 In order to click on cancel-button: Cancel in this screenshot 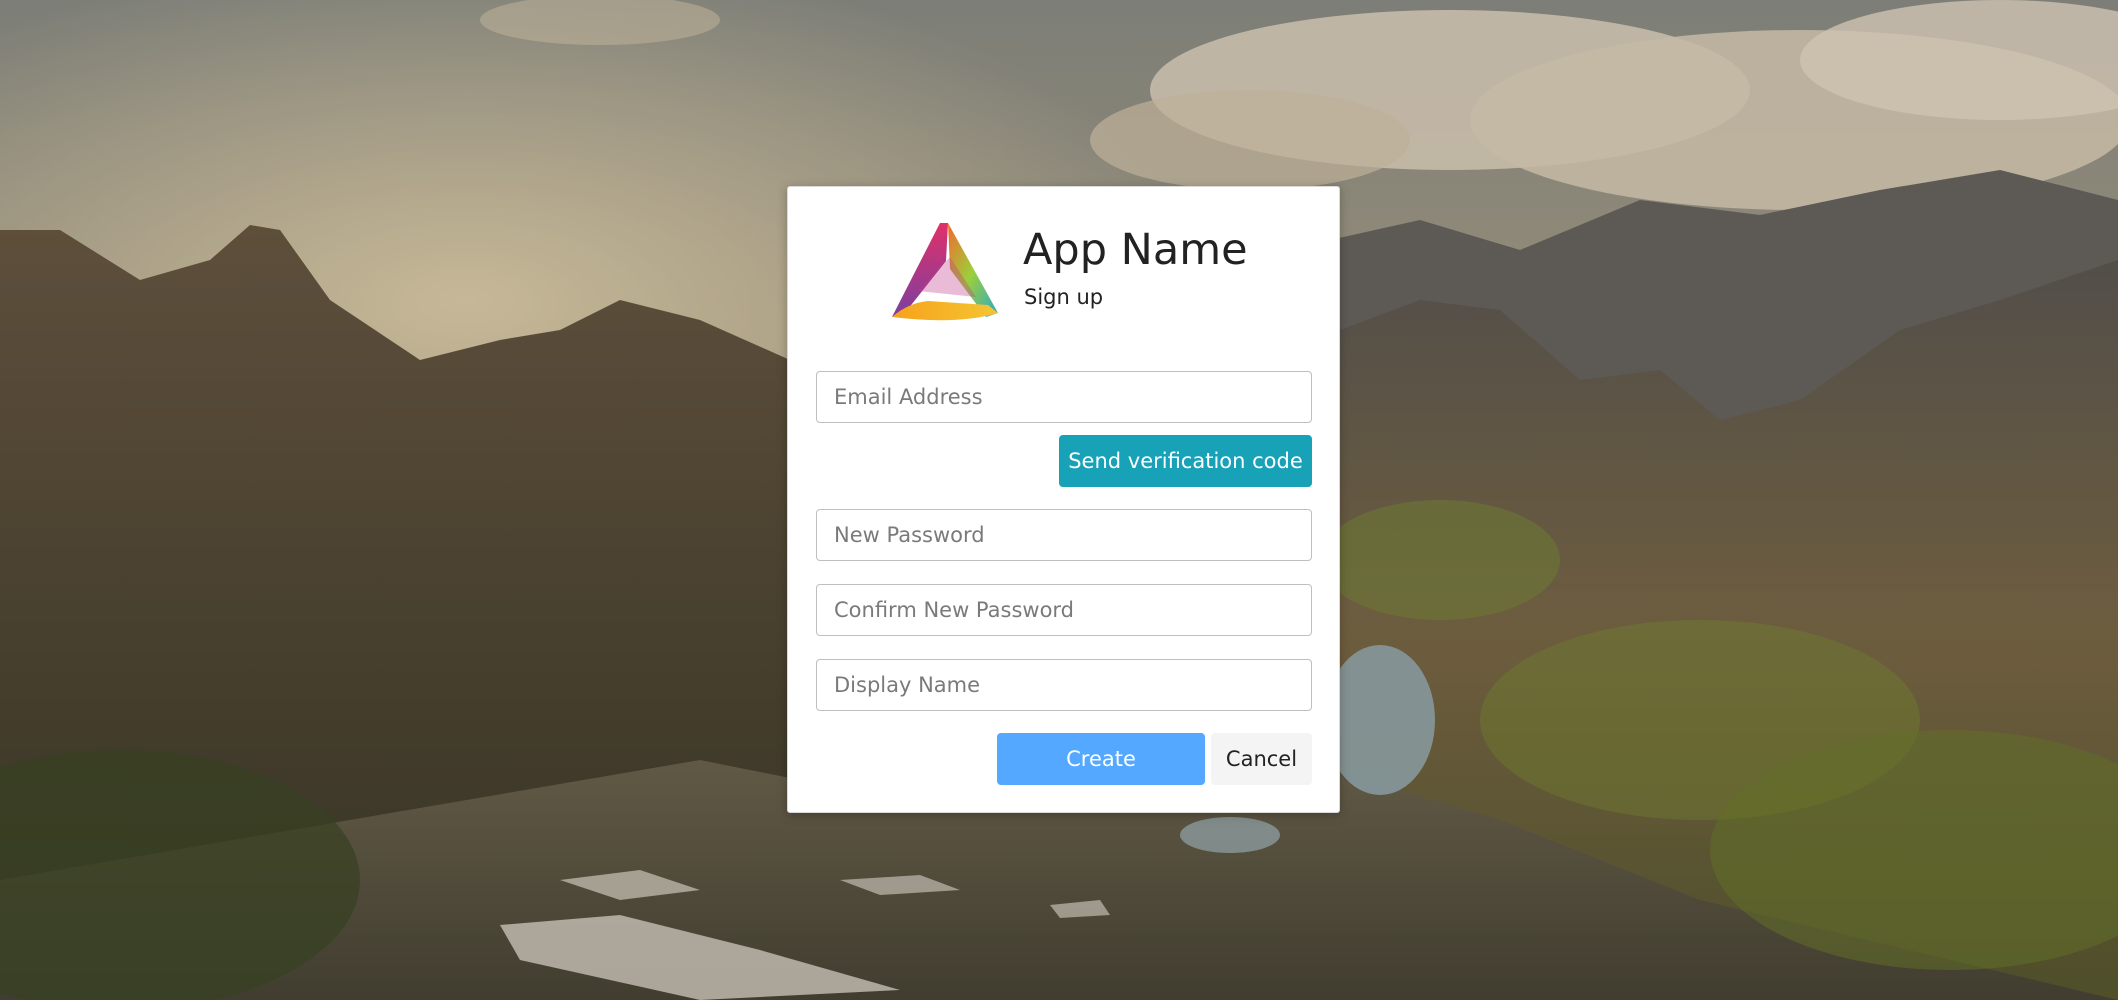, I will do `click(1261, 759)`.